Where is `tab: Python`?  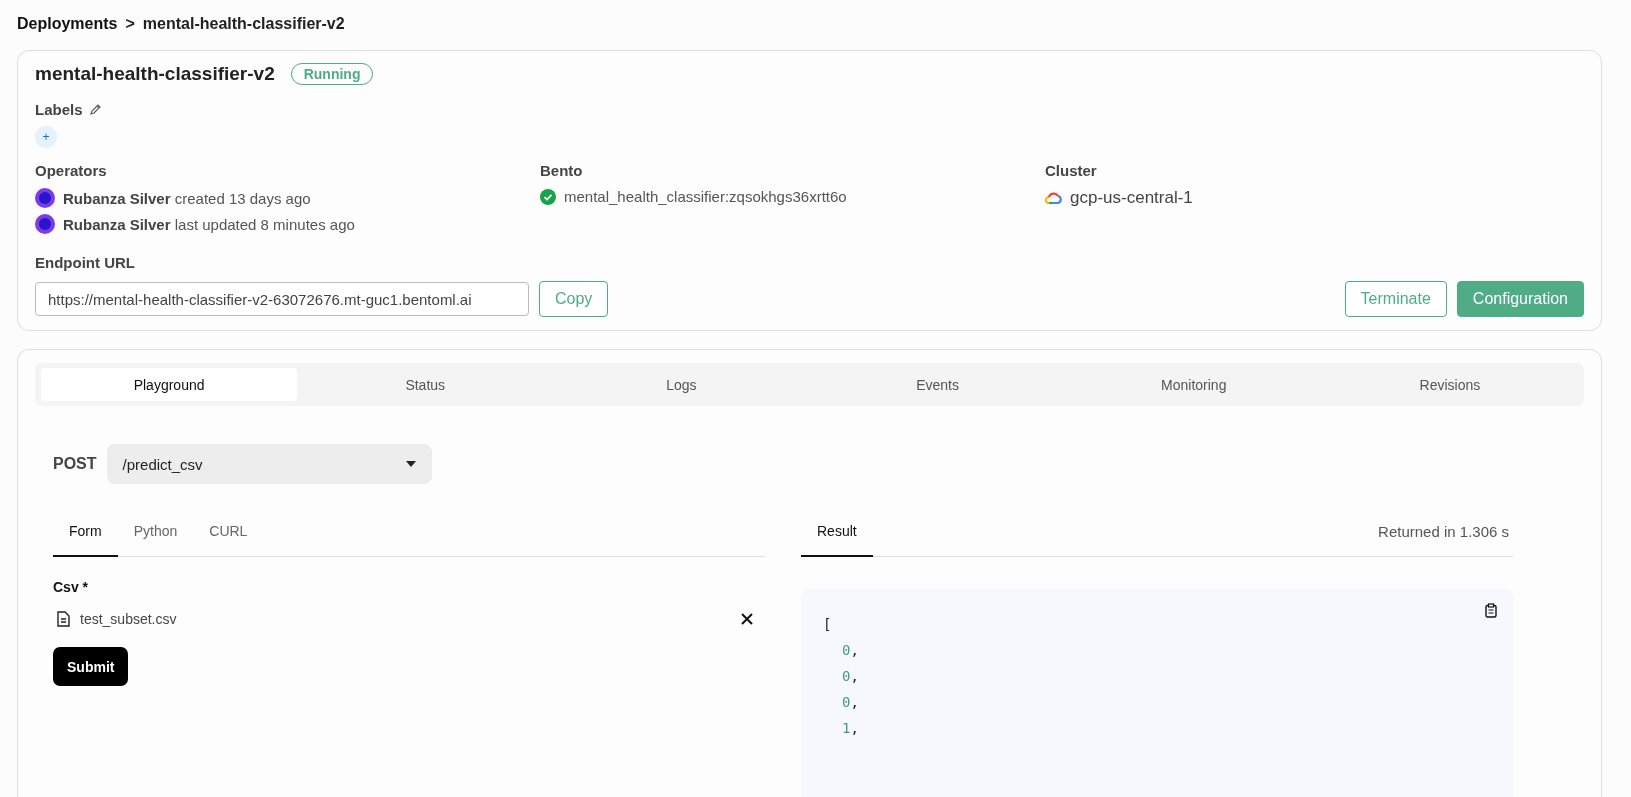 tab: Python is located at coordinates (155, 531).